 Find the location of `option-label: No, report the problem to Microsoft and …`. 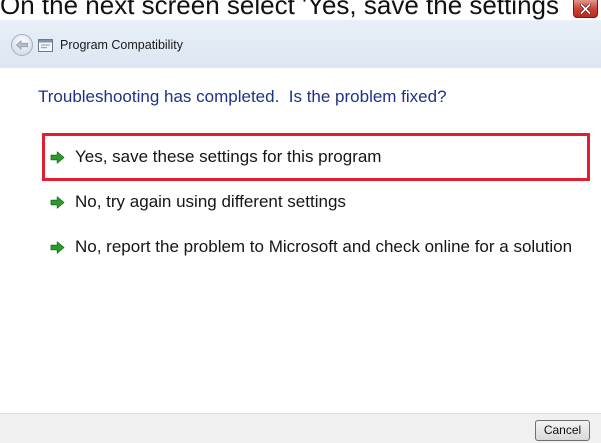

option-label: No, report the problem to Microsoft and … is located at coordinates (324, 246).